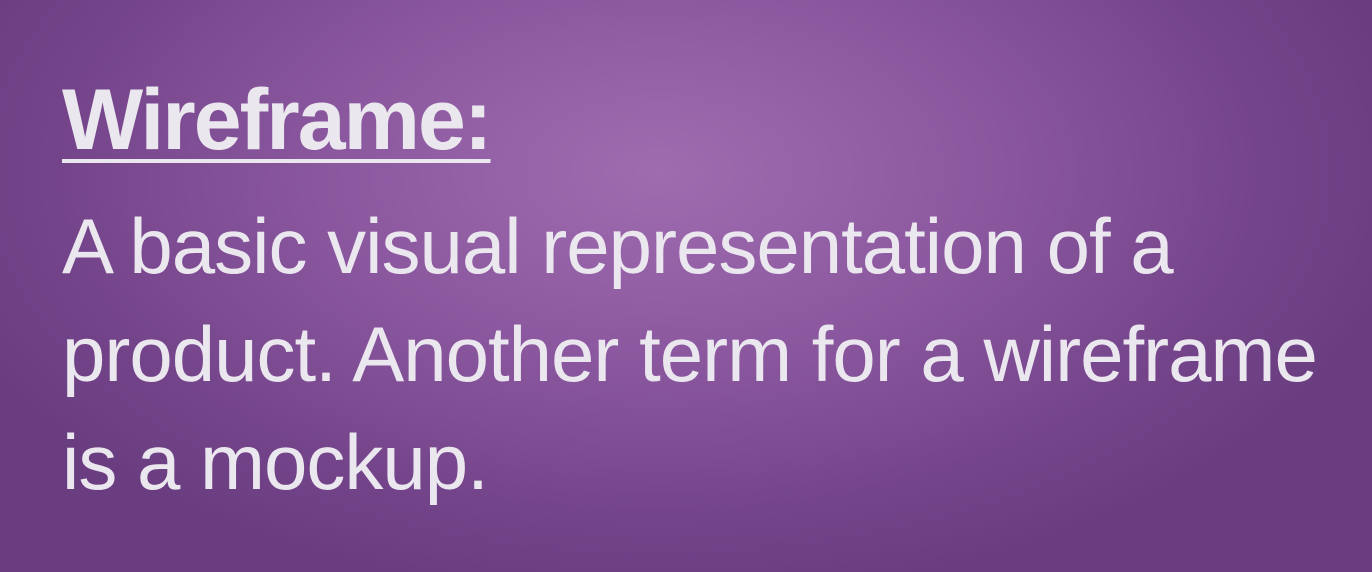  I want to click on term-heading: Wireframe:, so click(277, 120).